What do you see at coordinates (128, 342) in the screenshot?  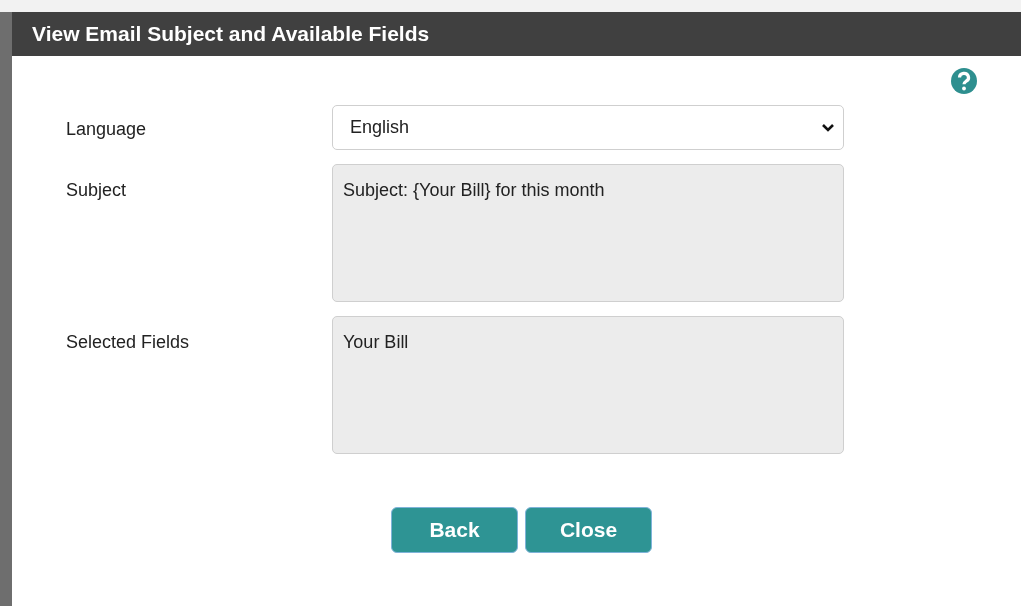 I see `field-label: Selected Fields` at bounding box center [128, 342].